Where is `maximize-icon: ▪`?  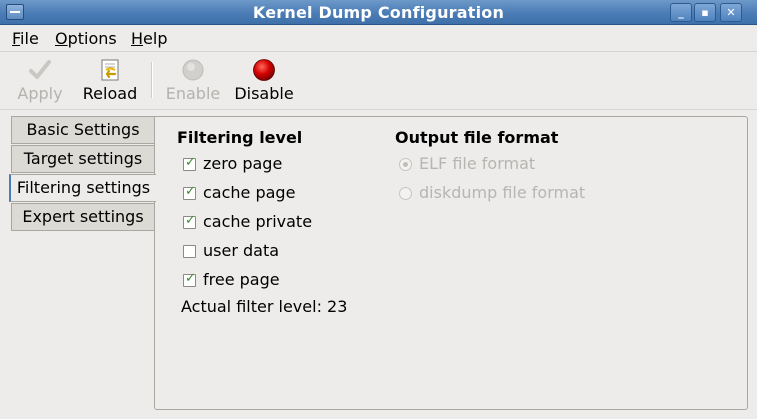
maximize-icon: ▪ is located at coordinates (705, 12).